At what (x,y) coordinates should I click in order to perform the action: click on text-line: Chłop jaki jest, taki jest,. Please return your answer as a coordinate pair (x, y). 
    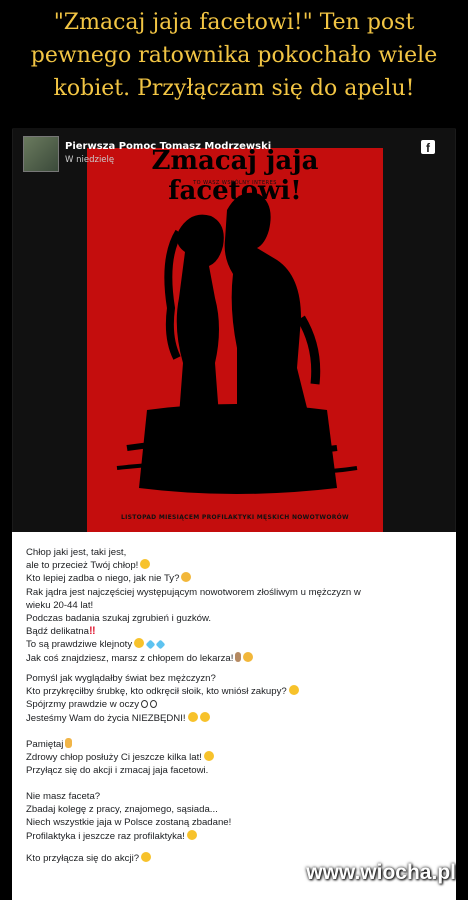
    Looking at the image, I should click on (76, 552).